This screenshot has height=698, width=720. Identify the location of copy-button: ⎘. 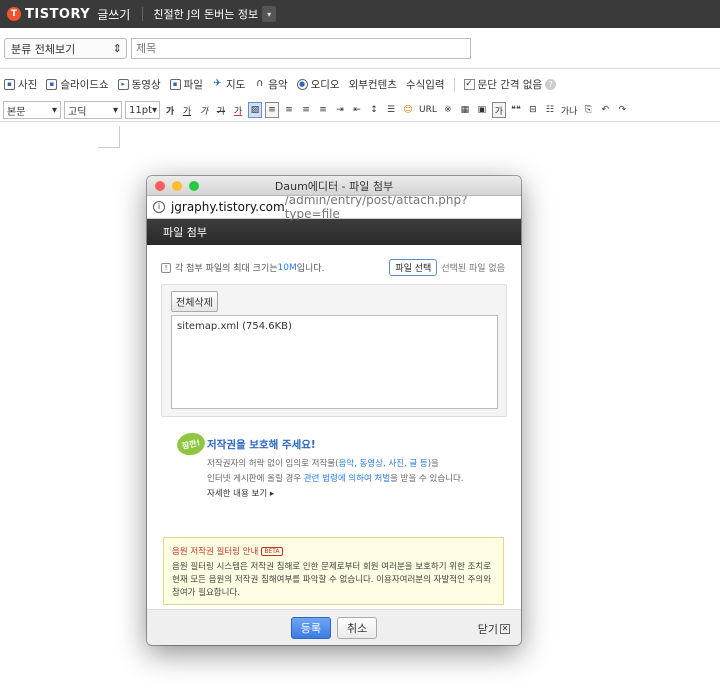
(588, 110).